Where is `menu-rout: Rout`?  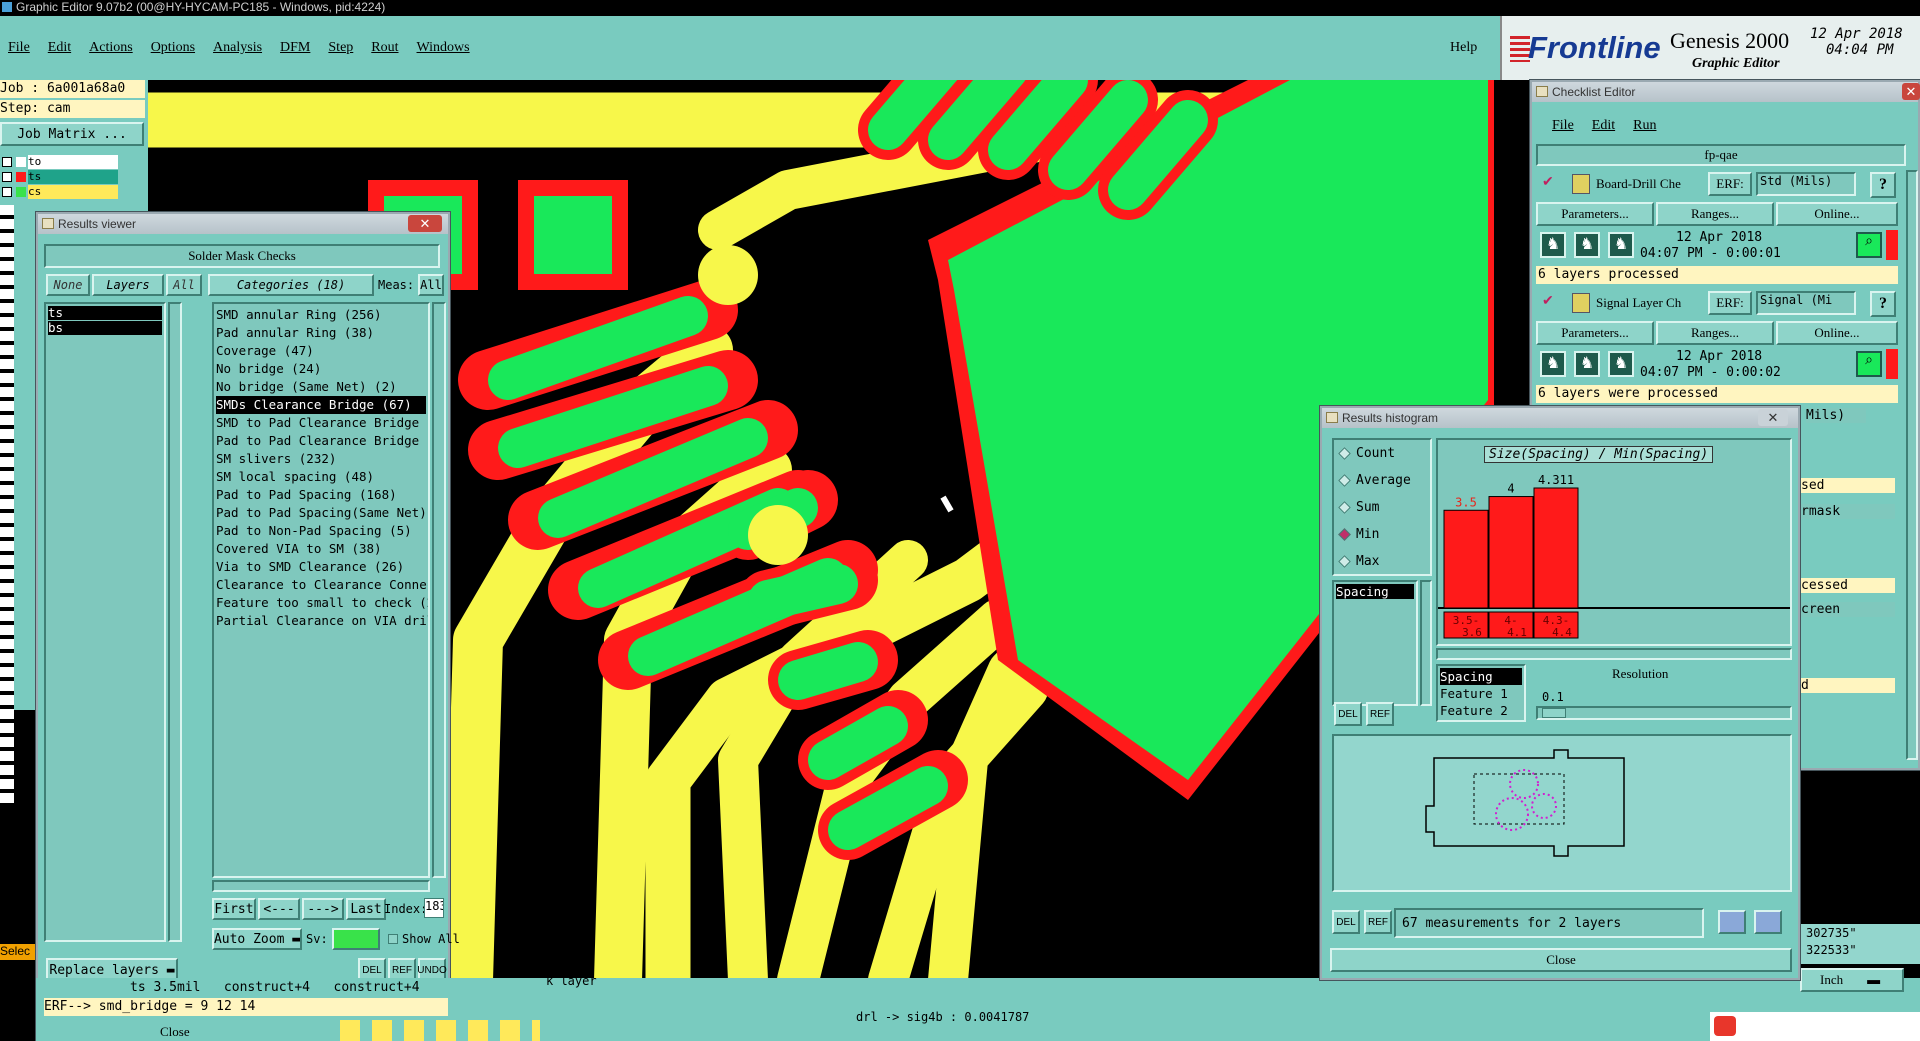 menu-rout: Rout is located at coordinates (384, 47).